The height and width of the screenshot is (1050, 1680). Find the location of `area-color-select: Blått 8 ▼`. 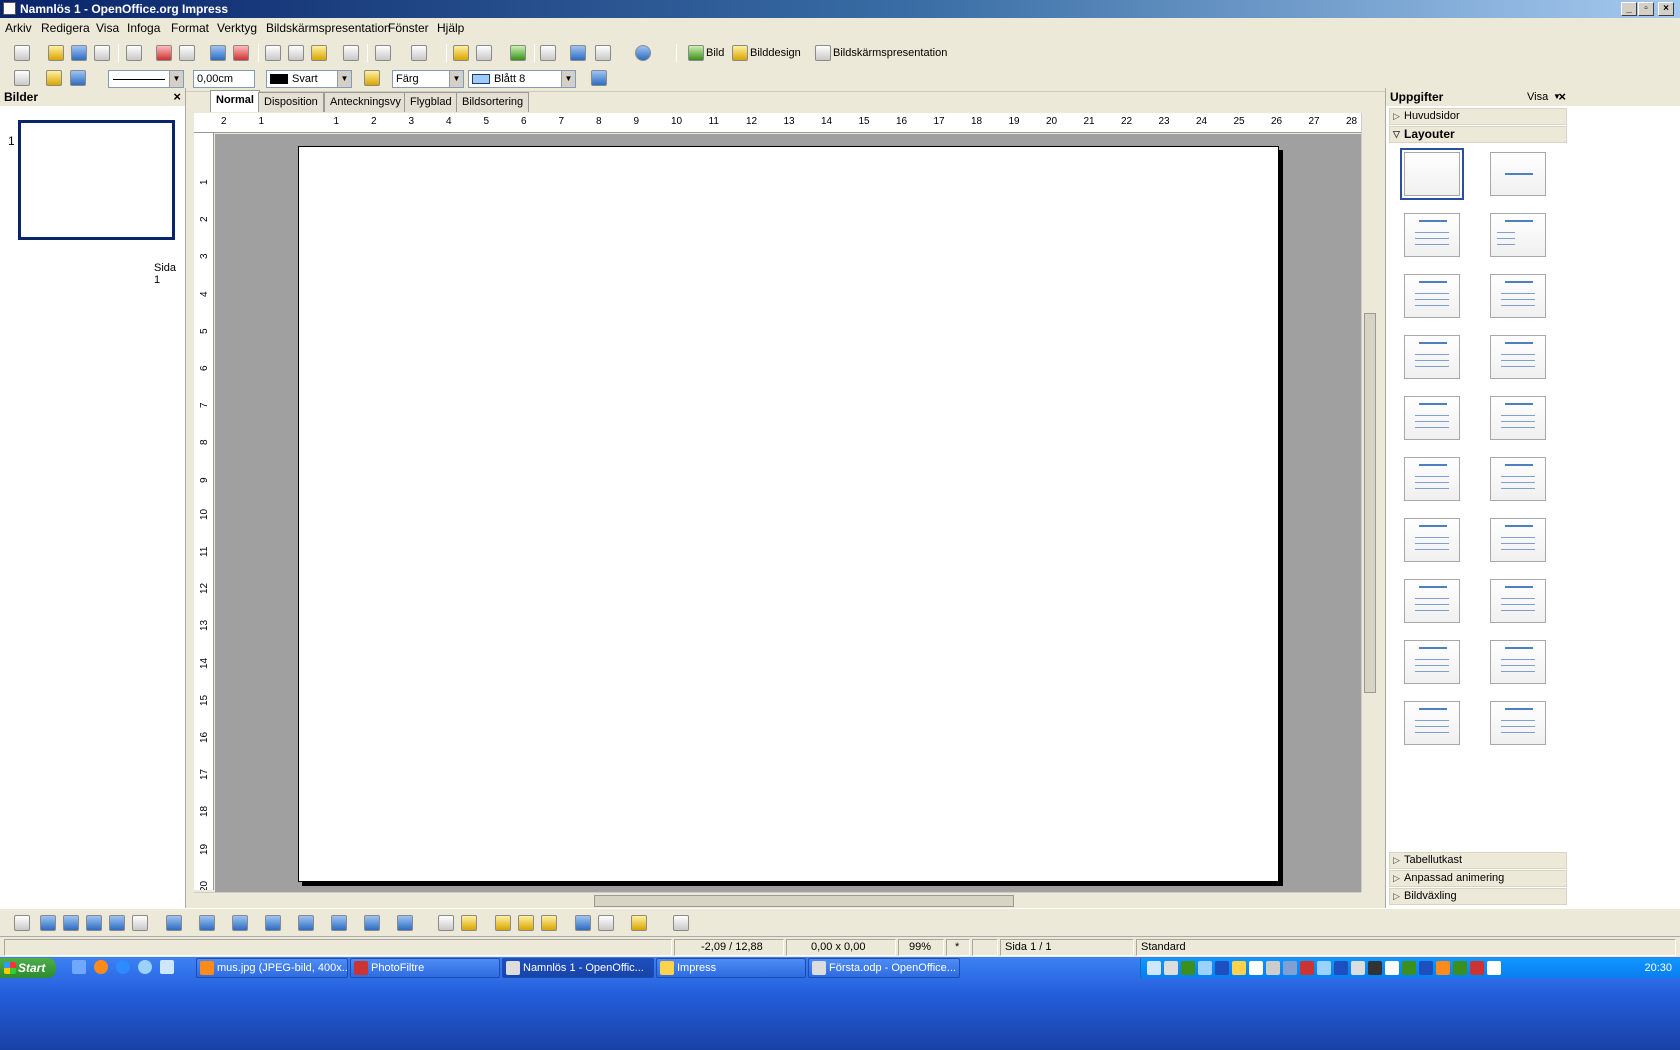

area-color-select: Blått 8 ▼ is located at coordinates (522, 79).